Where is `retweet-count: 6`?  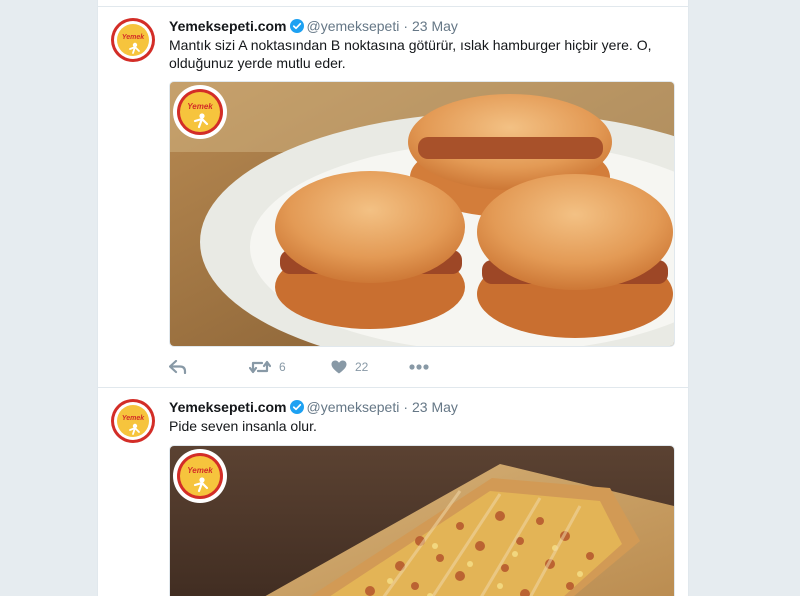
retweet-count: 6 is located at coordinates (282, 367).